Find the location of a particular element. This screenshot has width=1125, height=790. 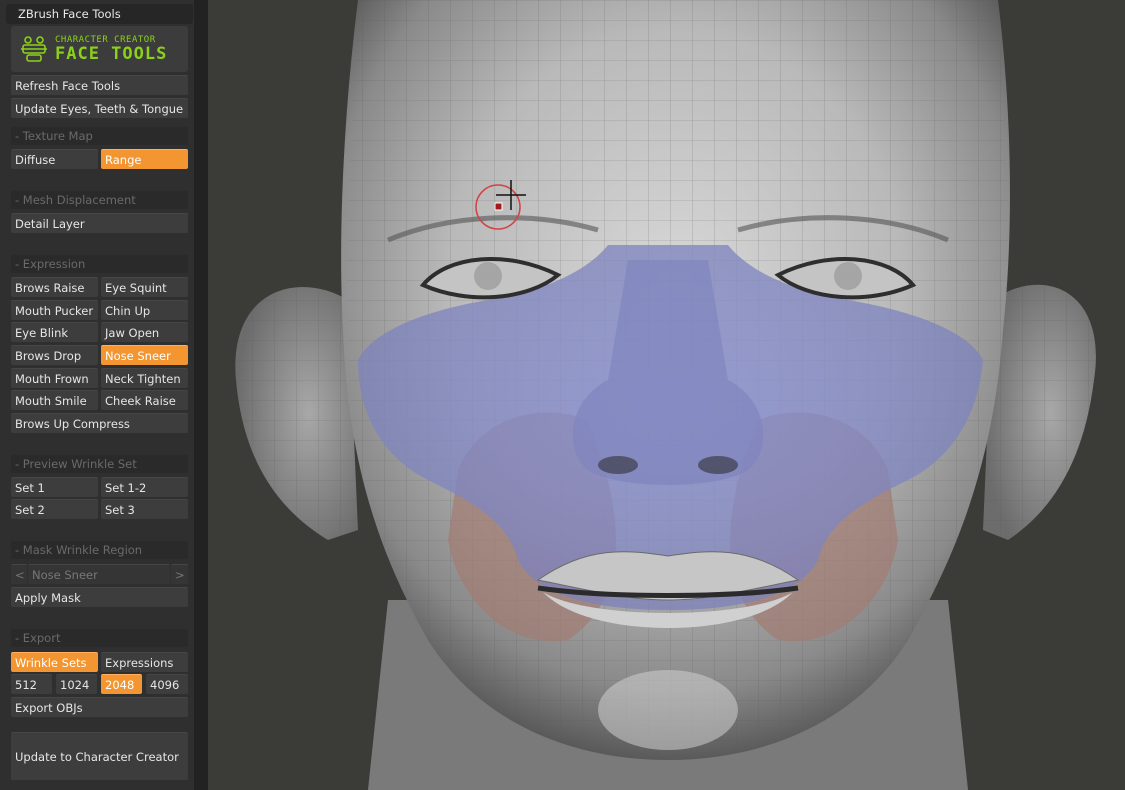

brows-raise-button: Brows Raise is located at coordinates (54, 287).